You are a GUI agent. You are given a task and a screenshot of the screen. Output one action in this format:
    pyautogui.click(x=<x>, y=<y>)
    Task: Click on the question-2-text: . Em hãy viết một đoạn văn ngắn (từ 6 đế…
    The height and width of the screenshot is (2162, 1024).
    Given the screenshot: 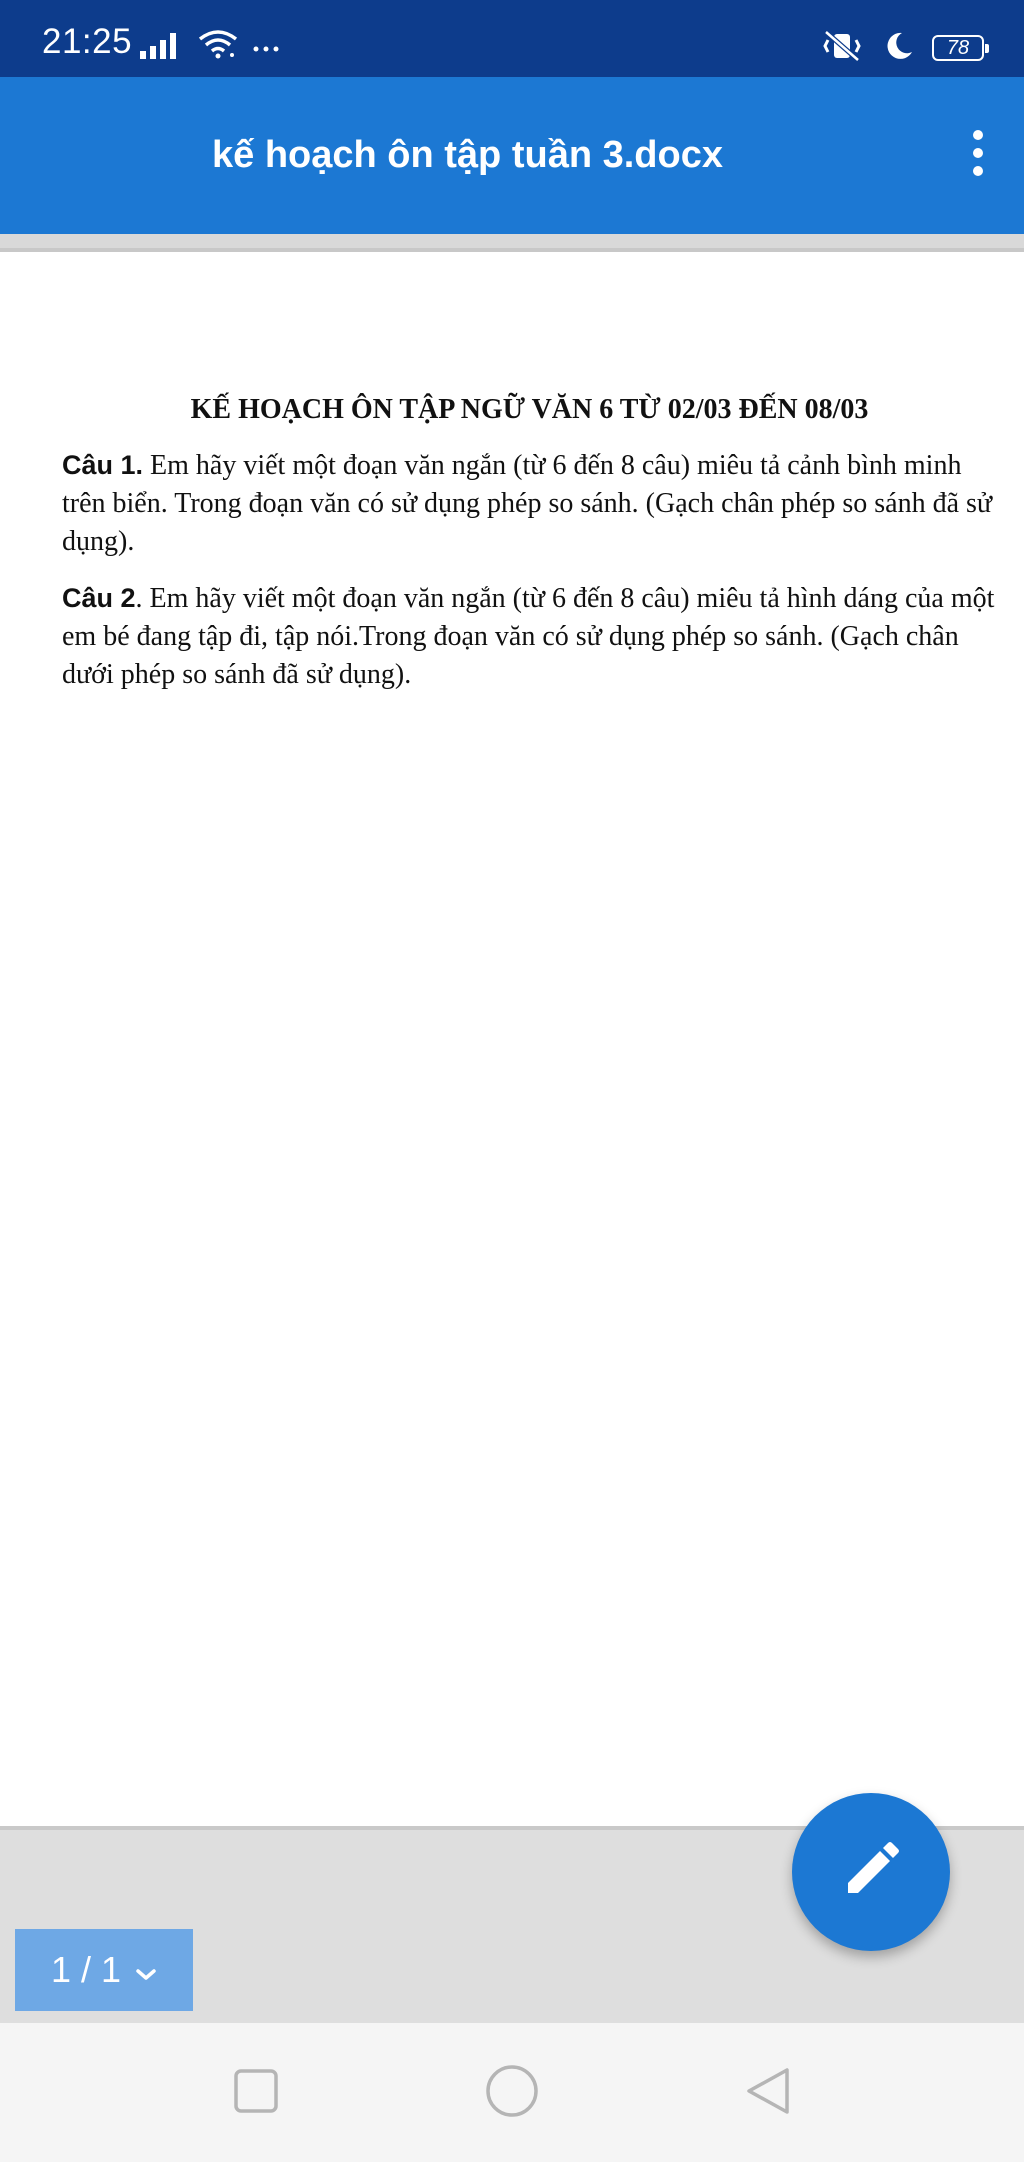 What is the action you would take?
    pyautogui.click(x=528, y=636)
    